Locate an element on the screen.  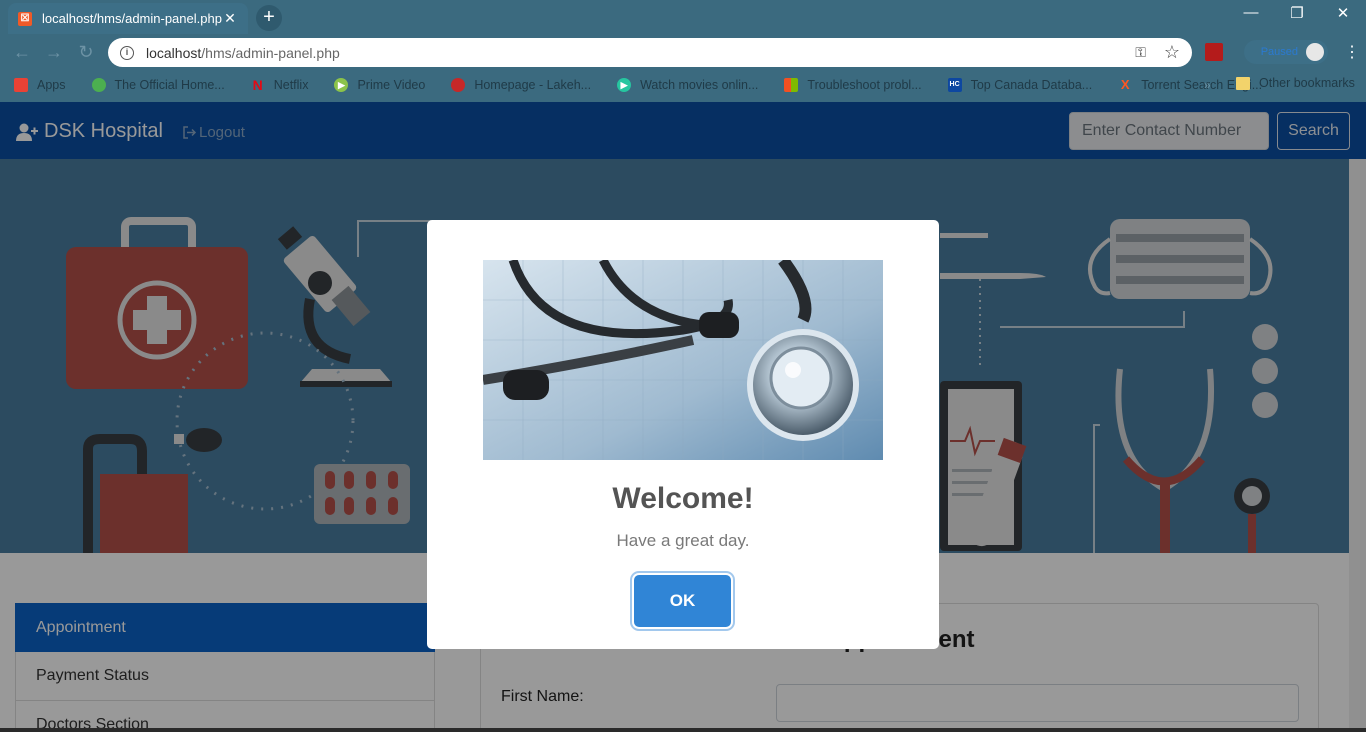
forward-button: → is located at coordinates (54, 52).